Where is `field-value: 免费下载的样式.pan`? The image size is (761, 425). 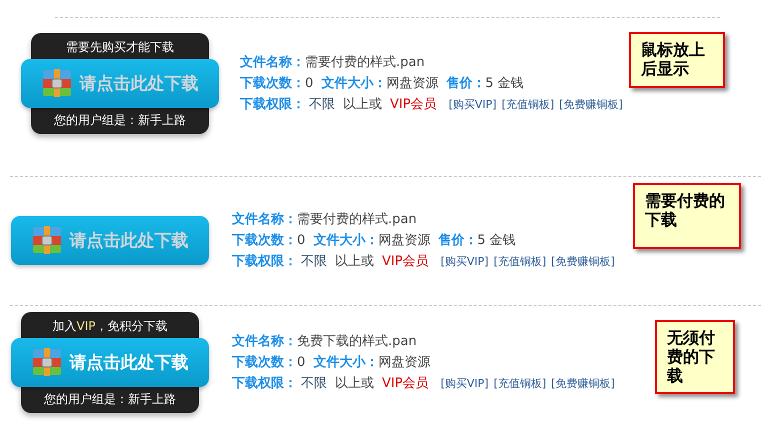 field-value: 免费下载的样式.pan is located at coordinates (357, 341).